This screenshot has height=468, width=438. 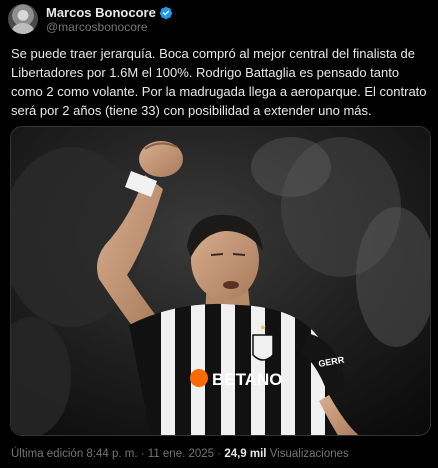 What do you see at coordinates (112, 454) in the screenshot?
I see `edited-timestamp: Última edición 8:44 p. m. · 11 ene. 2025` at bounding box center [112, 454].